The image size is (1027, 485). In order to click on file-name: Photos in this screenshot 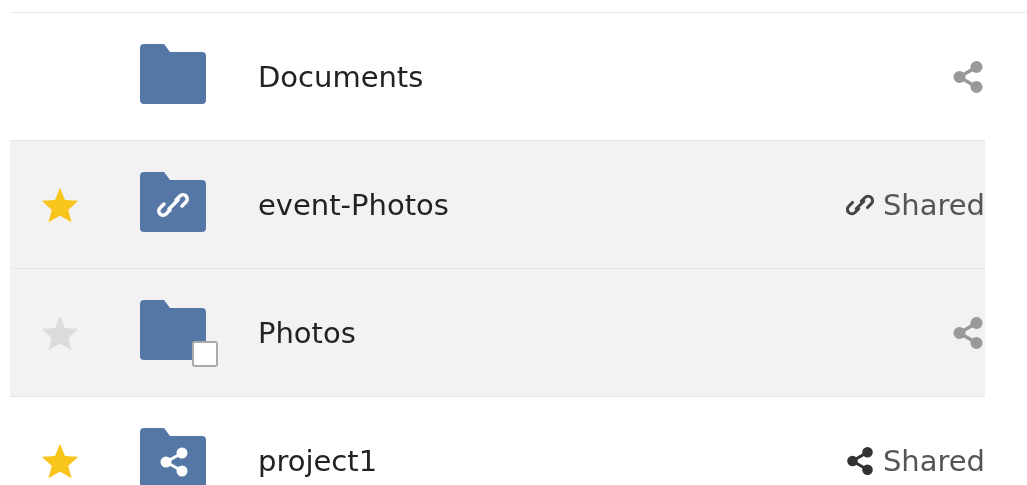, I will do `click(604, 332)`.